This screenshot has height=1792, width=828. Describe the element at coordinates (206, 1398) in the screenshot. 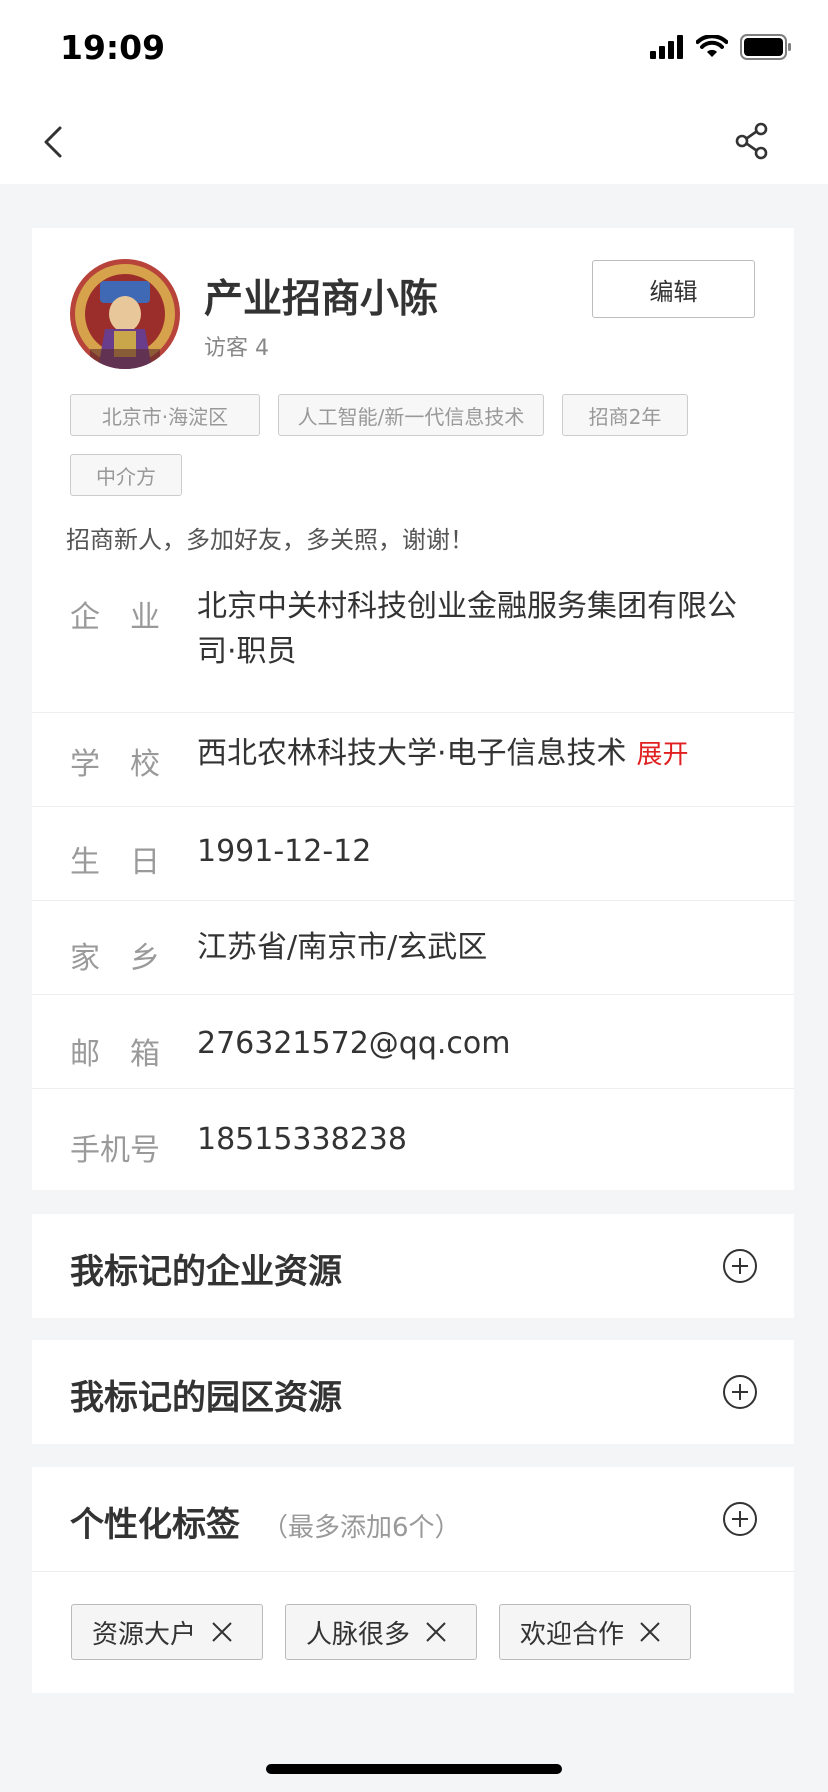

I see `section-title: 我标记的园区资源` at that location.